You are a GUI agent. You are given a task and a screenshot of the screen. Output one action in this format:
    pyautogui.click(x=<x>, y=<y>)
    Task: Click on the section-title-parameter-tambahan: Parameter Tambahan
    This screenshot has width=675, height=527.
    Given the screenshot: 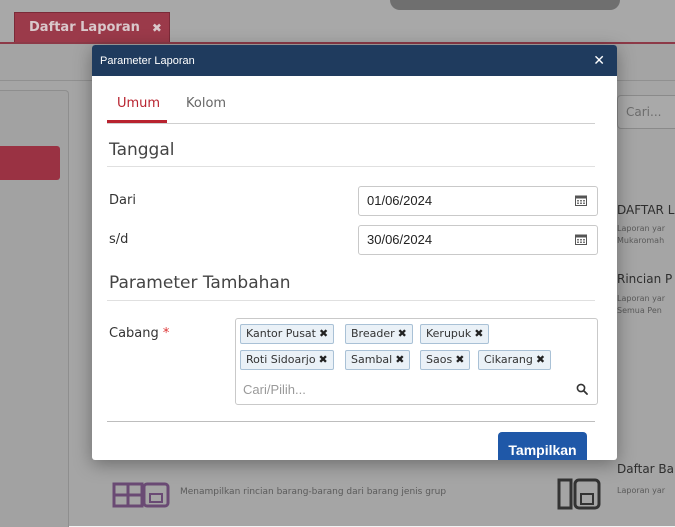 What is the action you would take?
    pyautogui.click(x=200, y=283)
    